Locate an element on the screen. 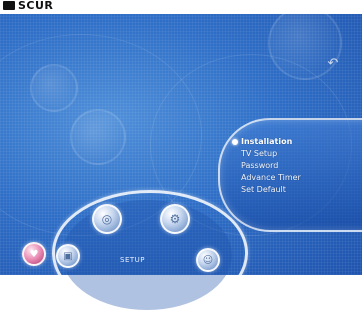 The height and width of the screenshot is (316, 362). menu-item-tv-setup: TV Setup is located at coordinates (266, 154).